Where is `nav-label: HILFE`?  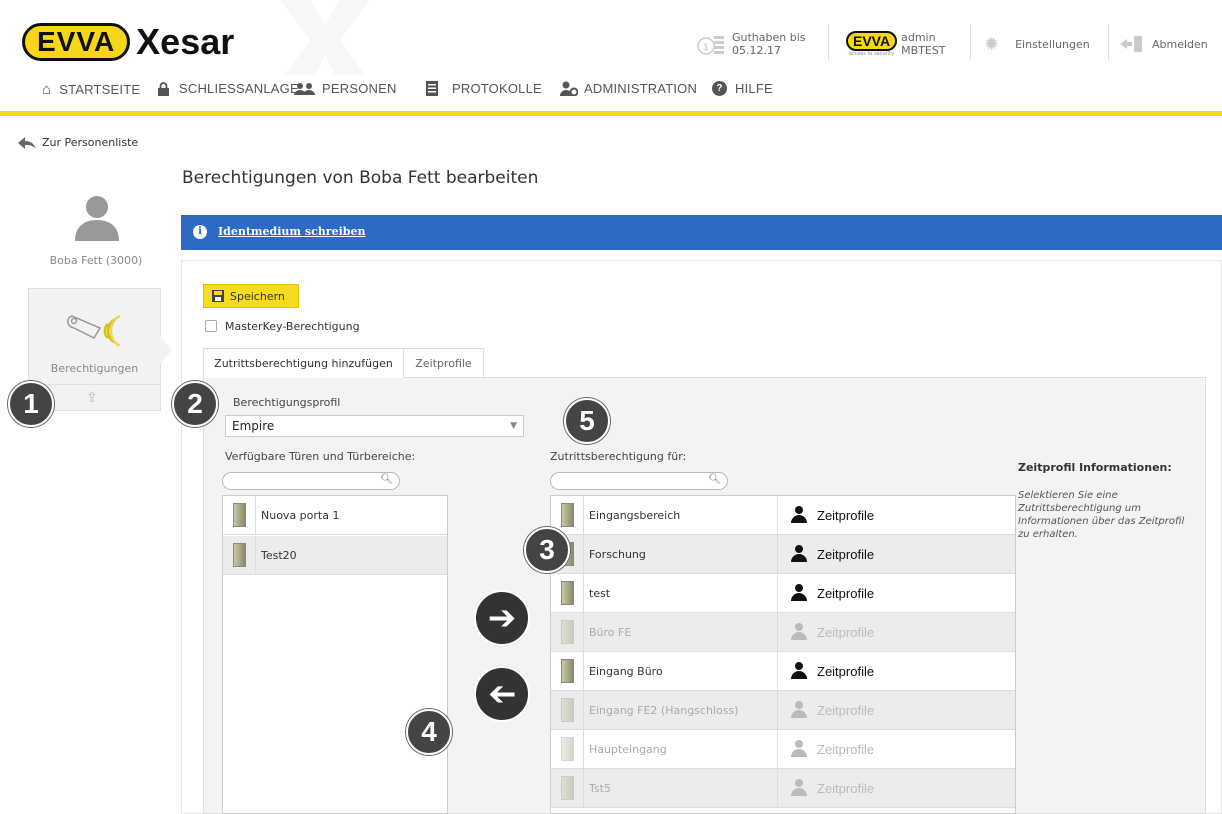 nav-label: HILFE is located at coordinates (754, 88).